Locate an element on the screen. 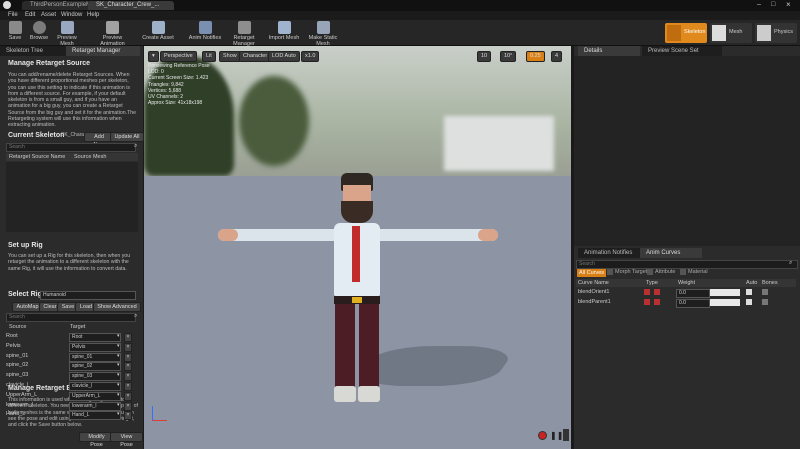 This screenshot has height=449, width=800. curve-search: Search is located at coordinates (687, 264).